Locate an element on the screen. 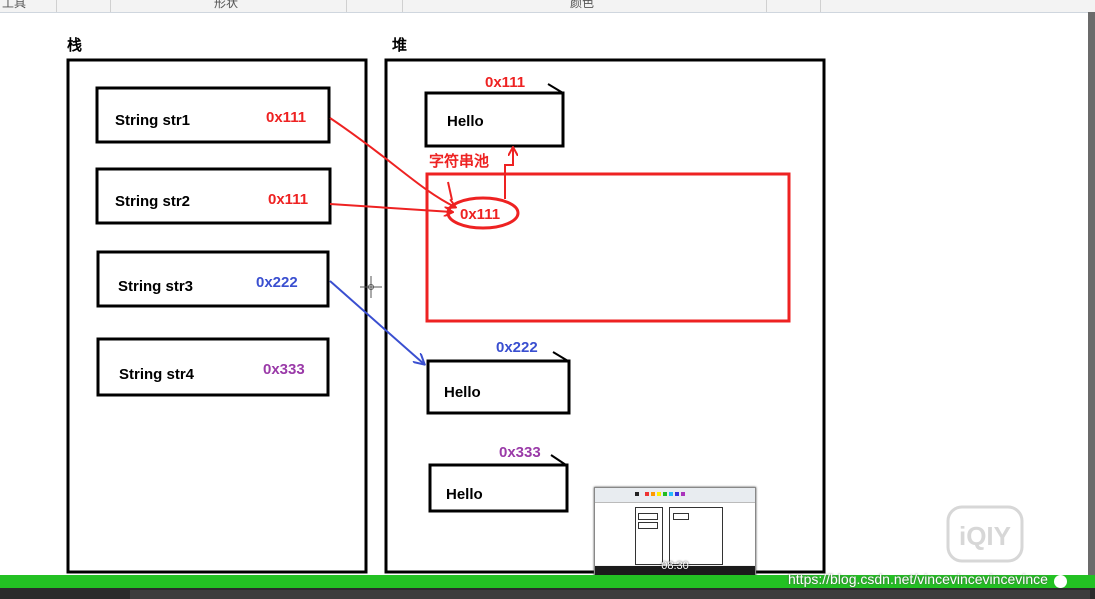 This screenshot has height=599, width=1095. stack-var-name: String str2 is located at coordinates (152, 201).